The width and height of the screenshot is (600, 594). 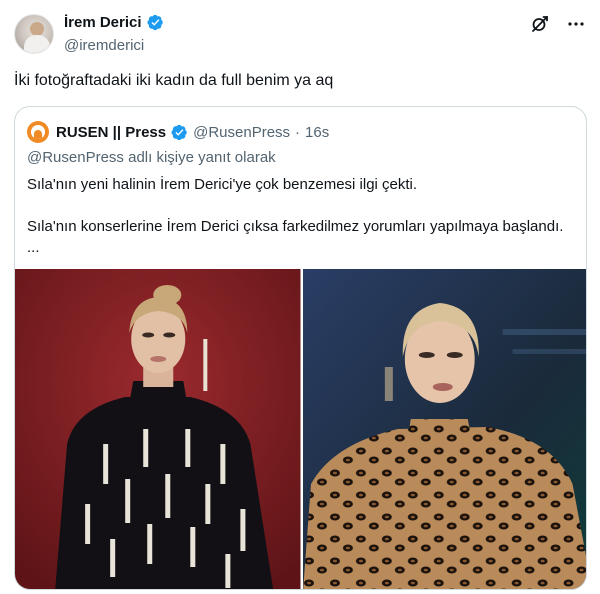 I want to click on quoted-avatar, so click(x=38, y=132).